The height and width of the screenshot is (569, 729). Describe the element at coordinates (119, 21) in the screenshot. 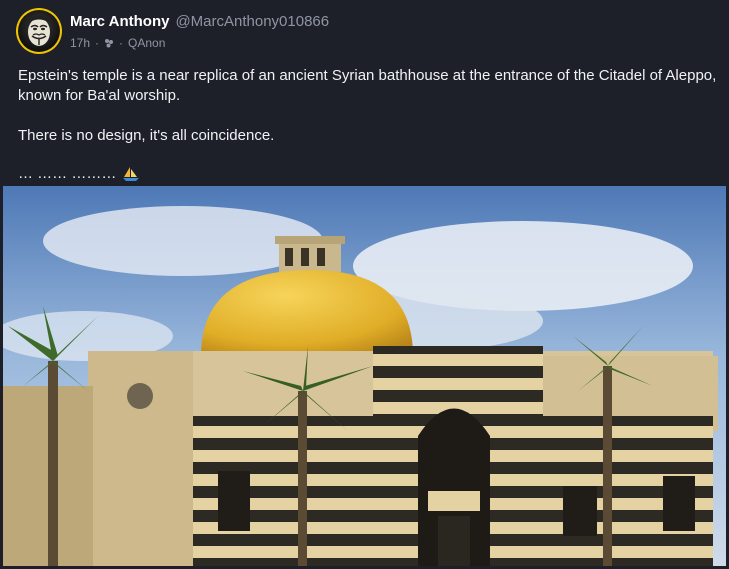

I see `display-name: Marc Anthony` at that location.